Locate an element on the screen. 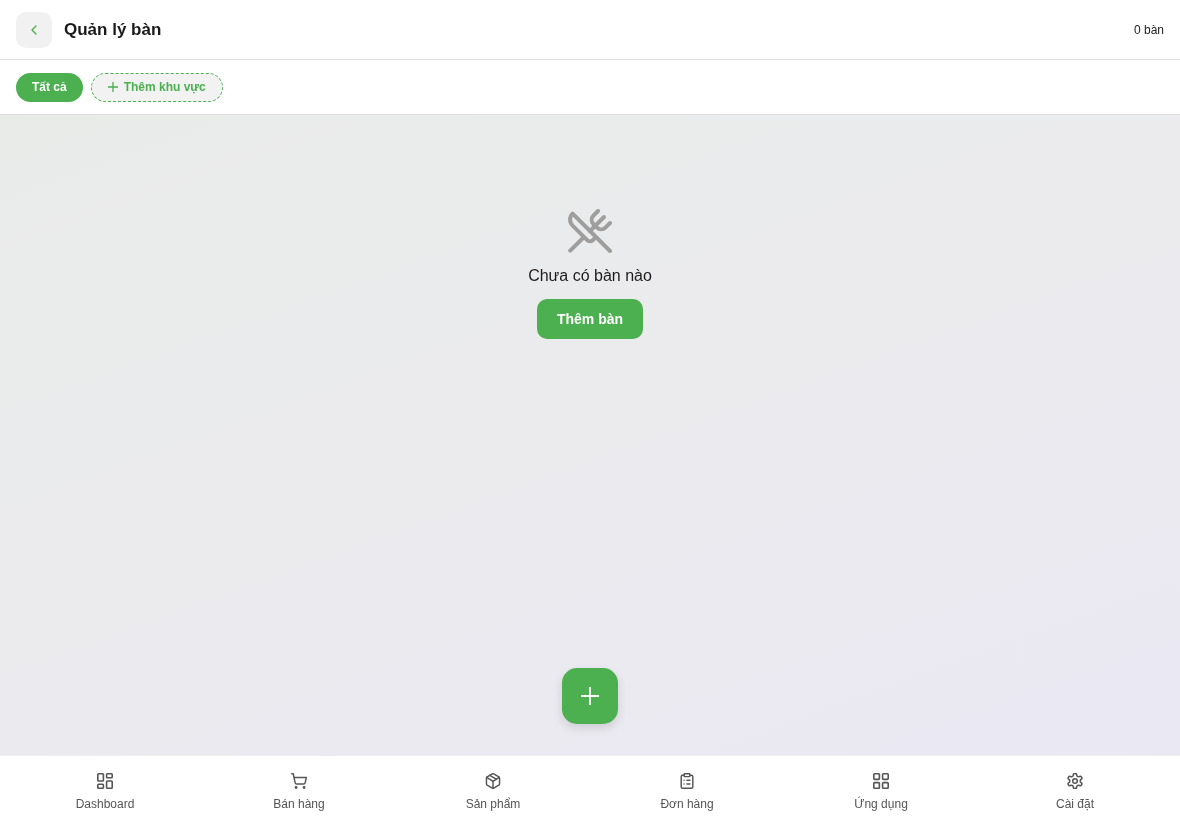  nav-item: Đơn hàng is located at coordinates (687, 788).